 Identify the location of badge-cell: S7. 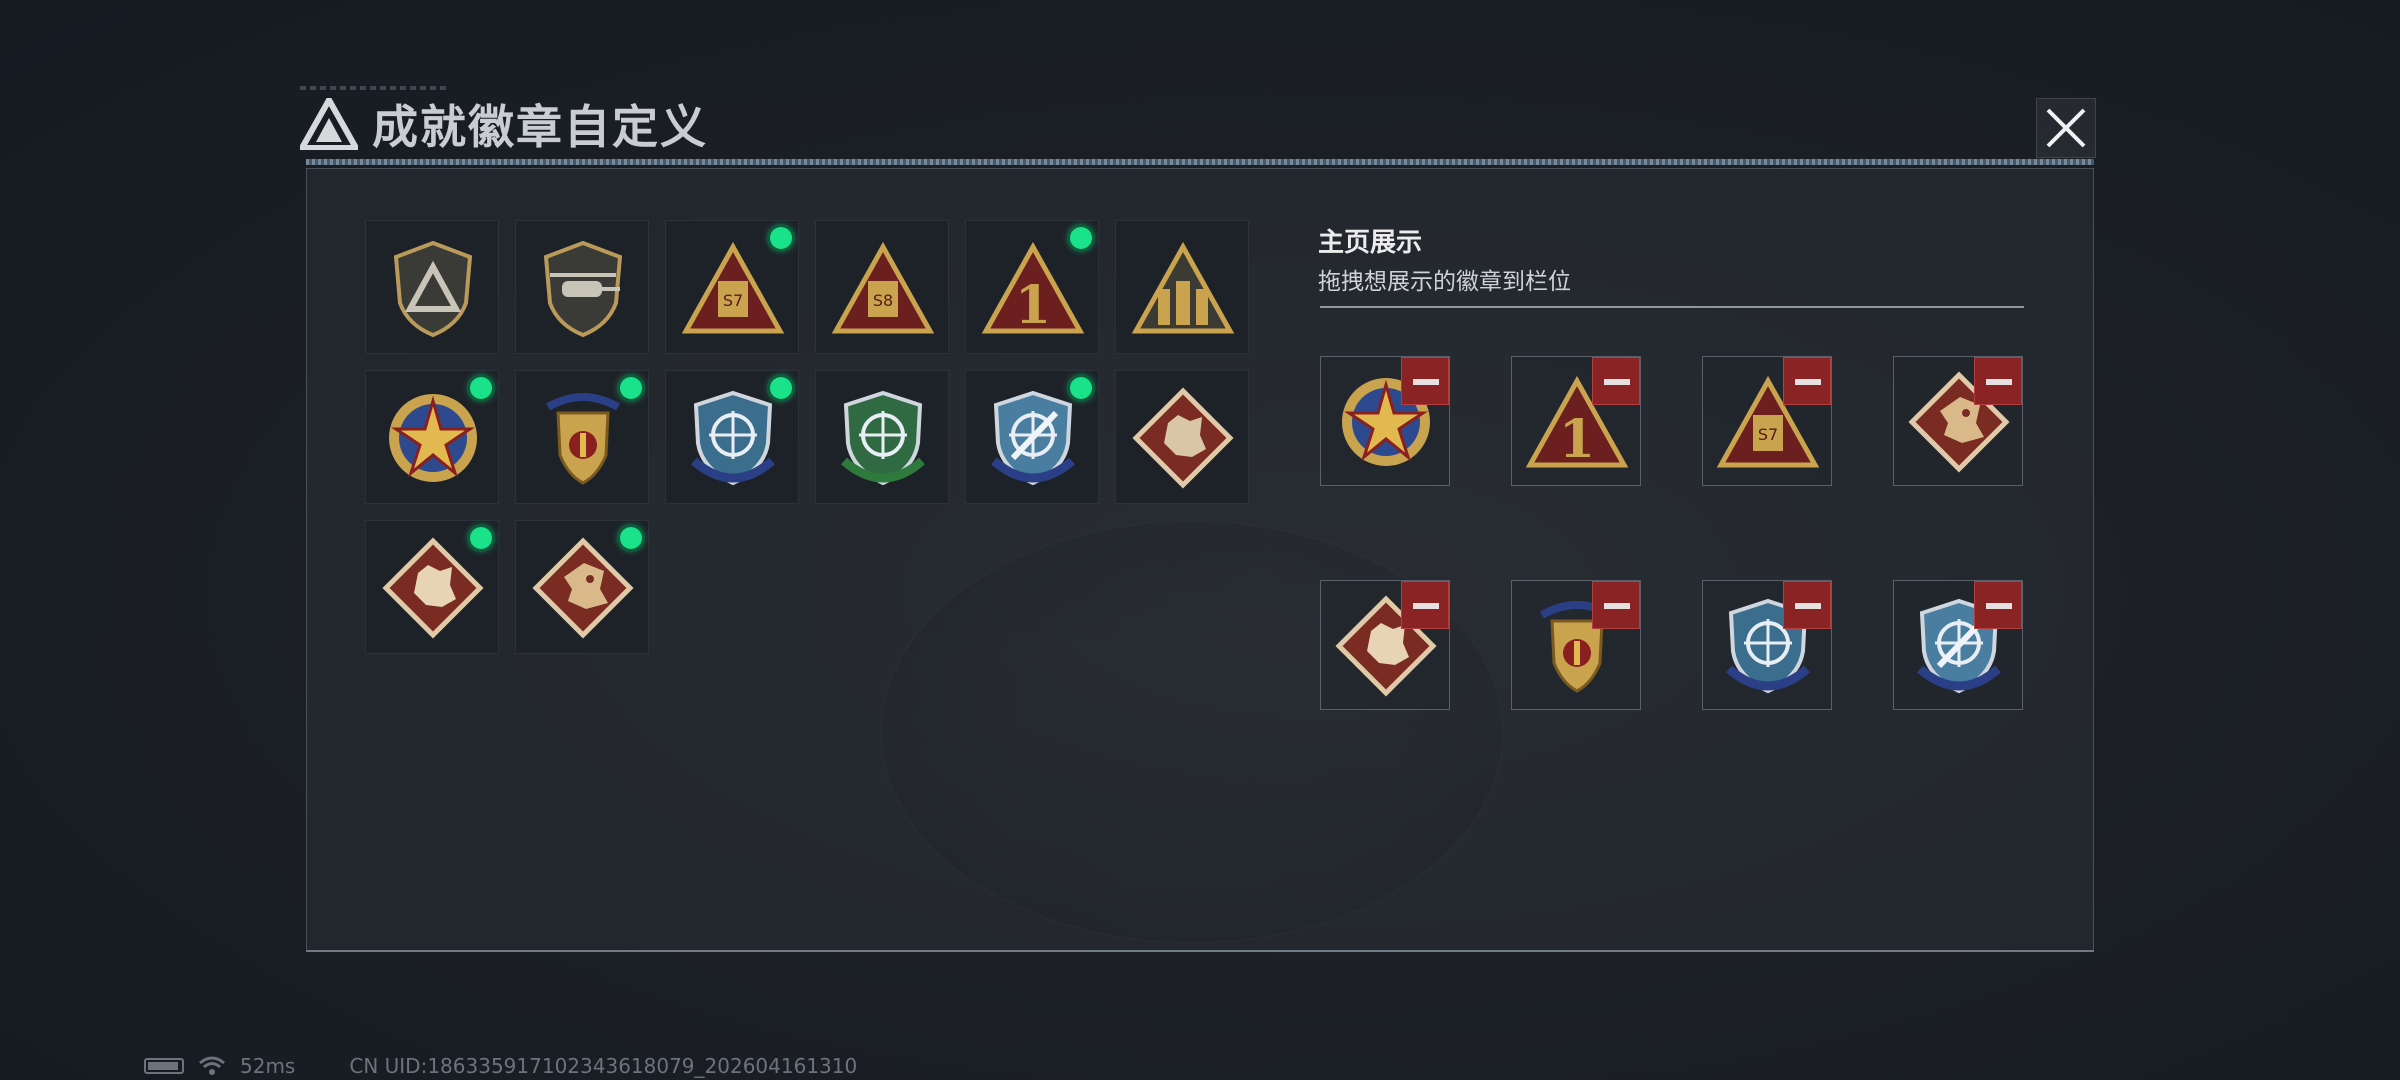
(732, 287).